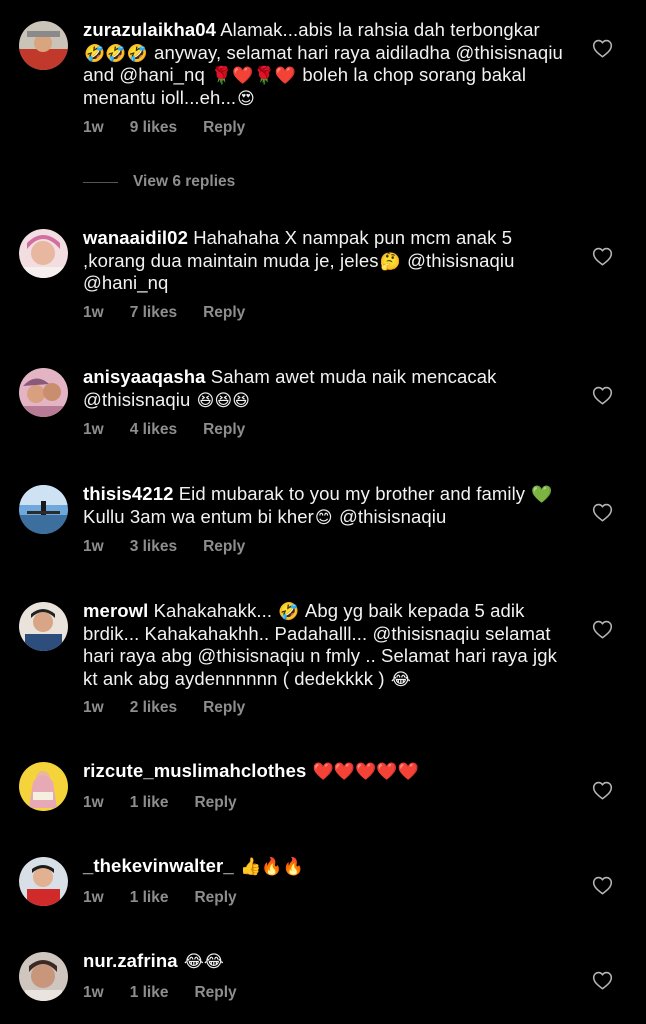  What do you see at coordinates (198, 516) in the screenshot?
I see `comment-body-text: Kullu 3am wa entum bi kher` at bounding box center [198, 516].